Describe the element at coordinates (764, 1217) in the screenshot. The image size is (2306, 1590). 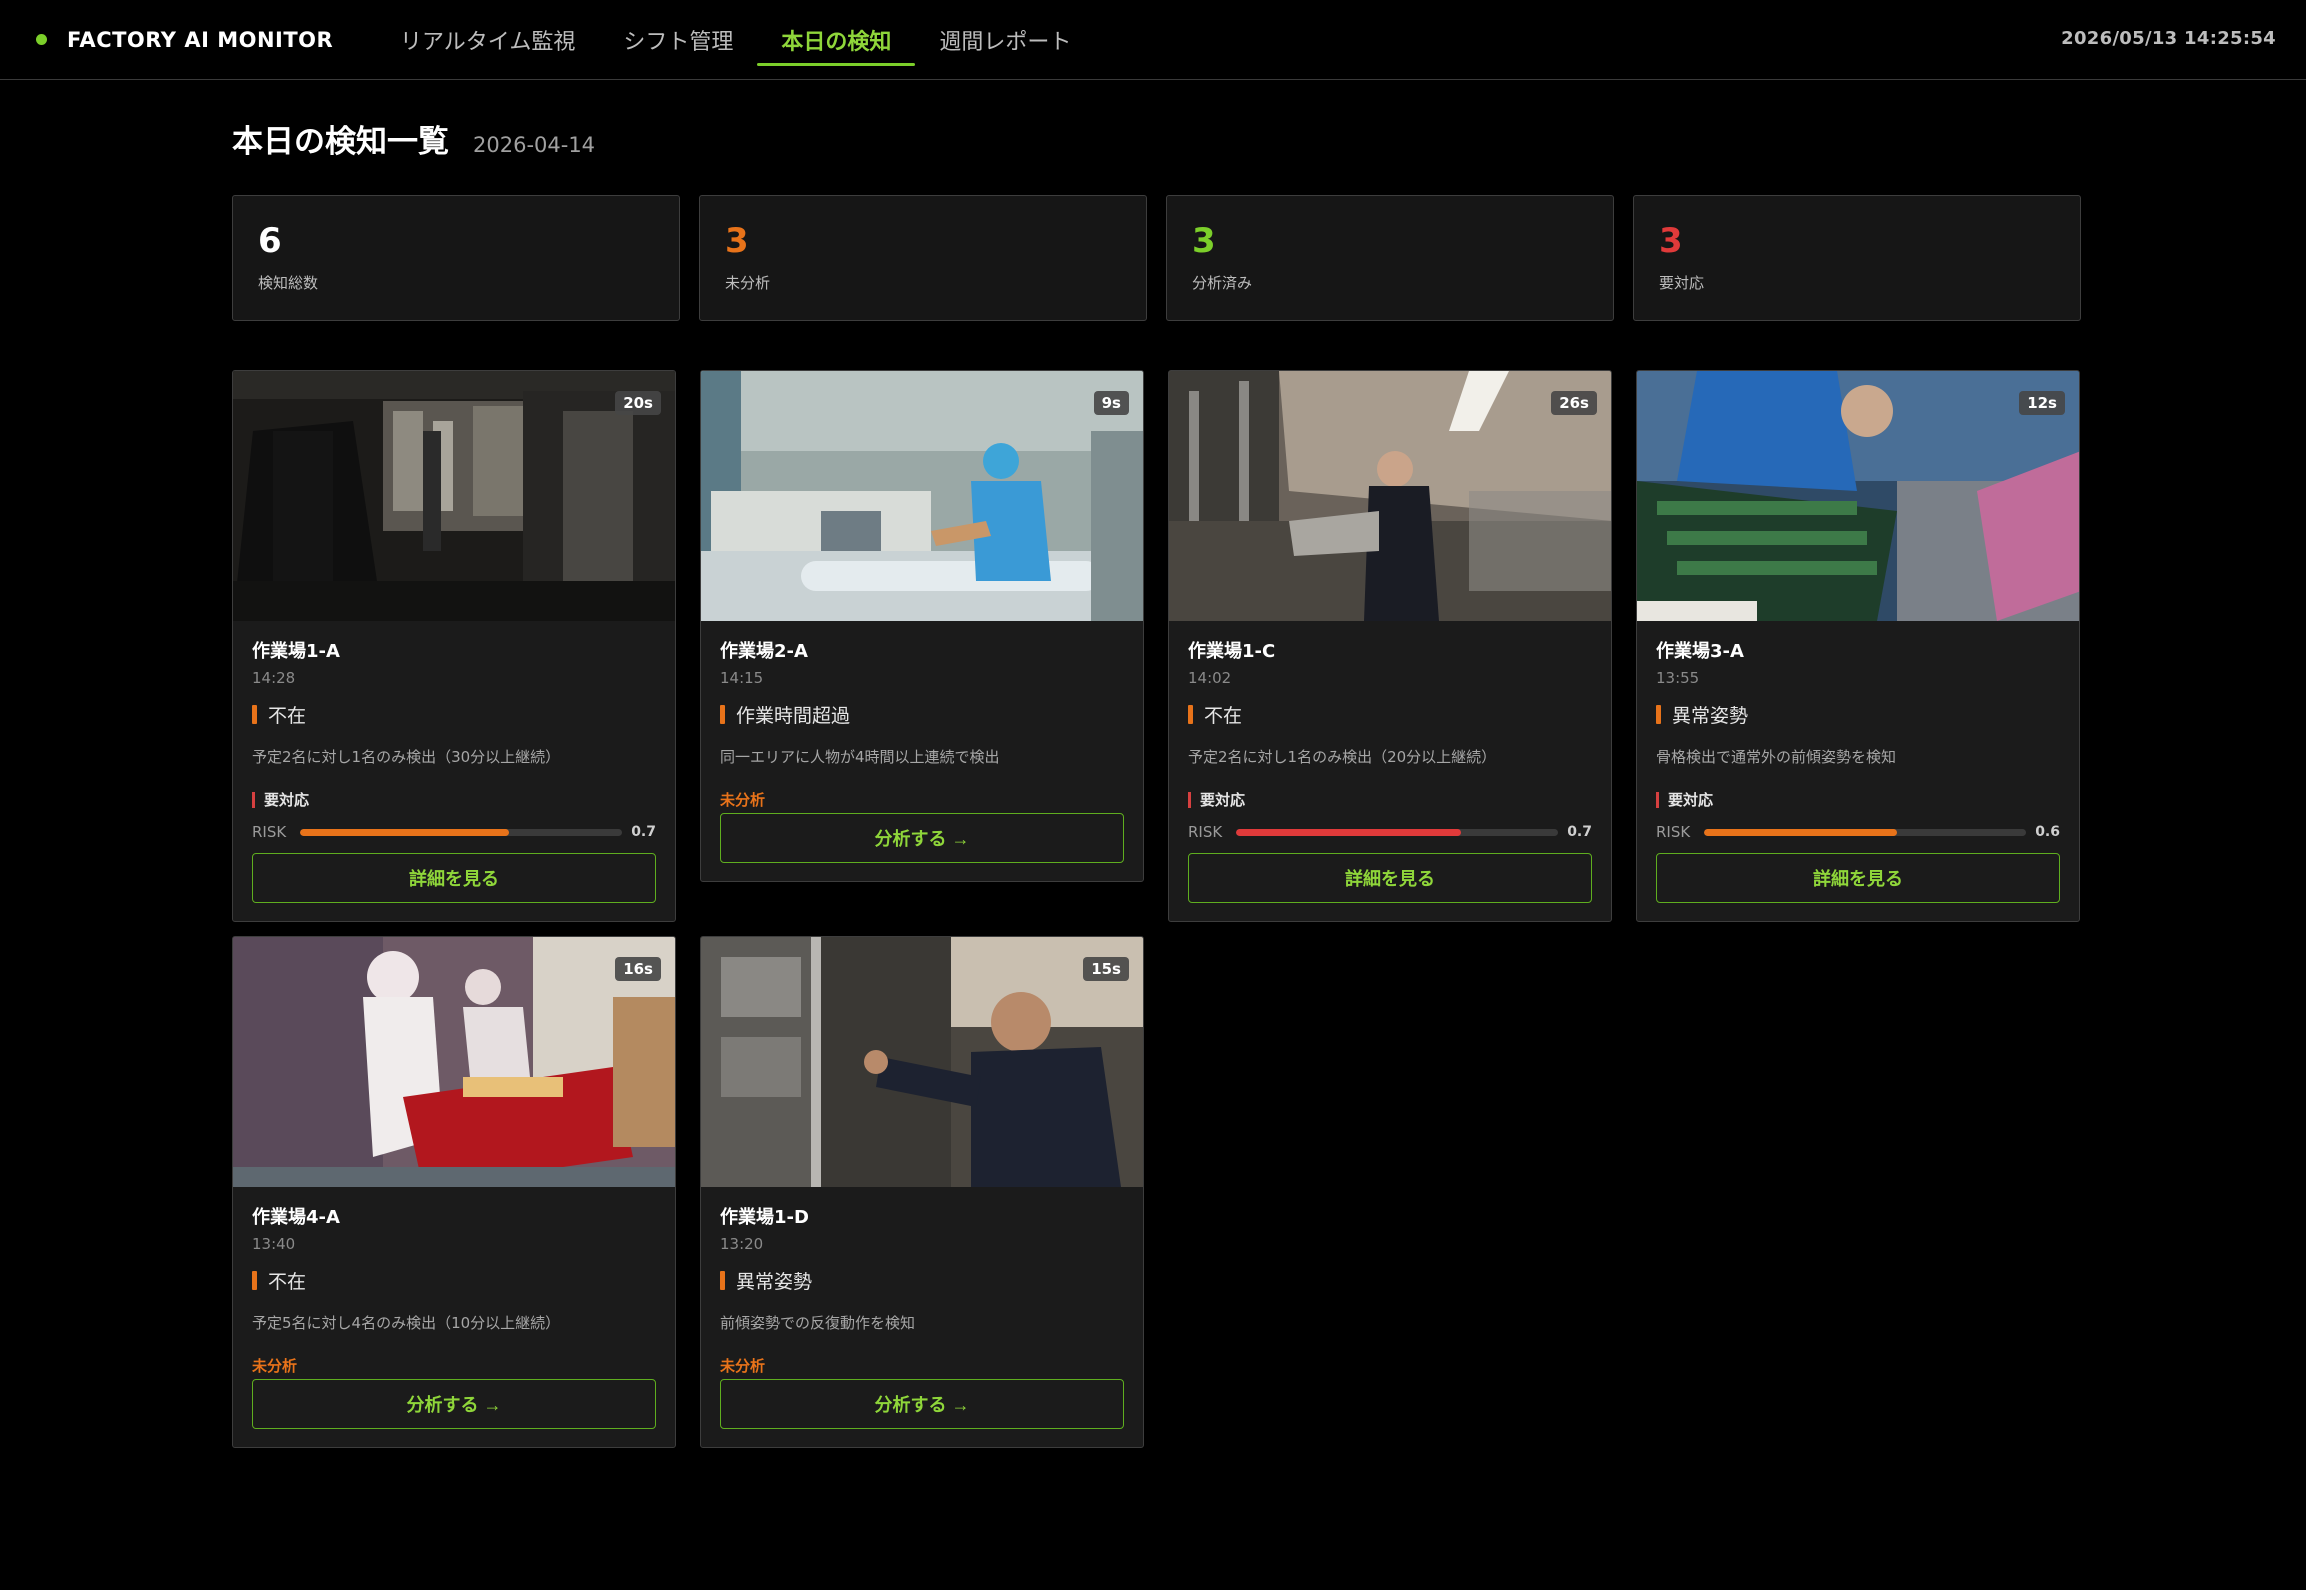
I see `card-location: 作業場1-D` at that location.